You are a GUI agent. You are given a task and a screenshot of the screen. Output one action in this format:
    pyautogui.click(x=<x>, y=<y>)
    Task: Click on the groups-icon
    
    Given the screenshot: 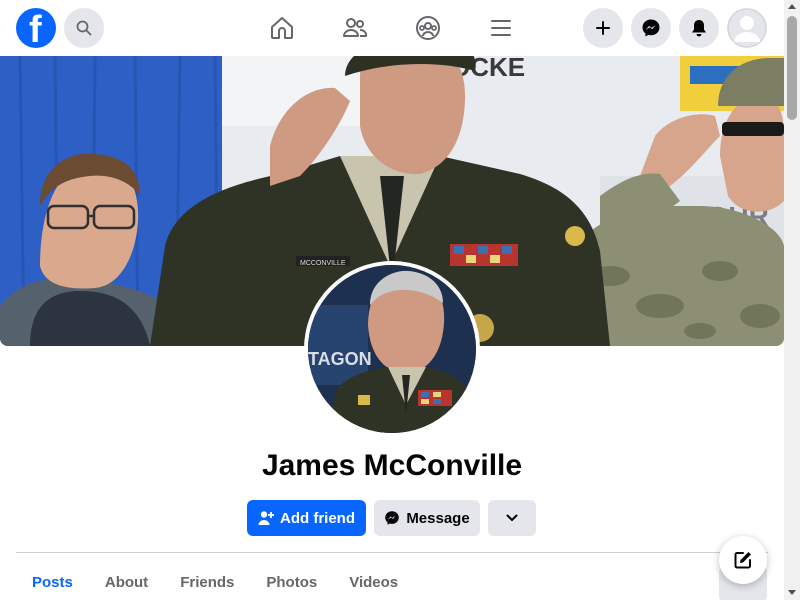 What is the action you would take?
    pyautogui.click(x=428, y=28)
    